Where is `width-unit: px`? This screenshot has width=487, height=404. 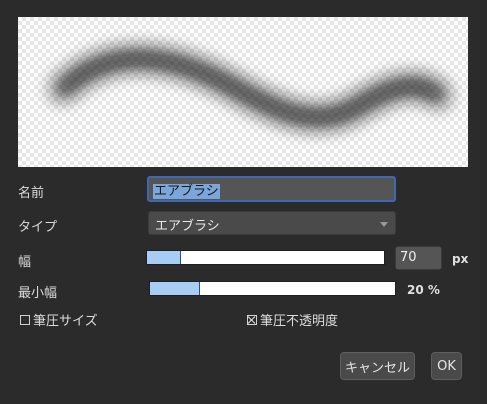
width-unit: px is located at coordinates (460, 259).